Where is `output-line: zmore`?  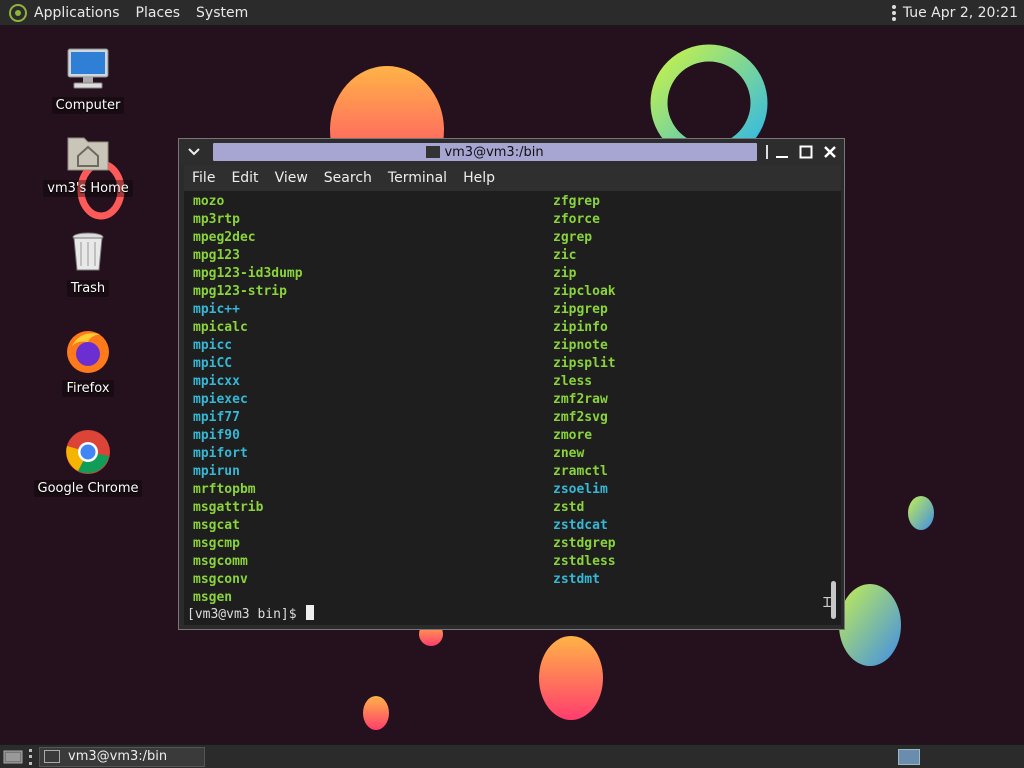
output-line: zmore is located at coordinates (573, 435).